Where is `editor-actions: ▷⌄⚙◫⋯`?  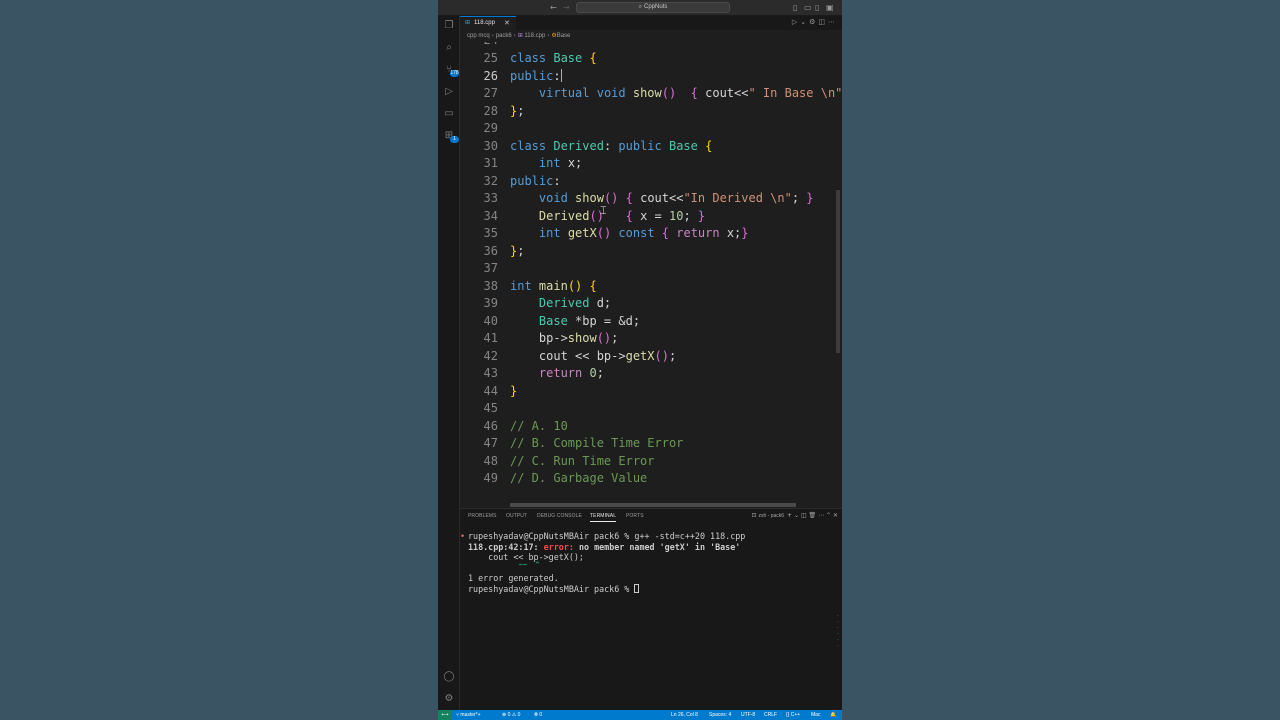 editor-actions: ▷⌄⚙◫⋯ is located at coordinates (815, 22).